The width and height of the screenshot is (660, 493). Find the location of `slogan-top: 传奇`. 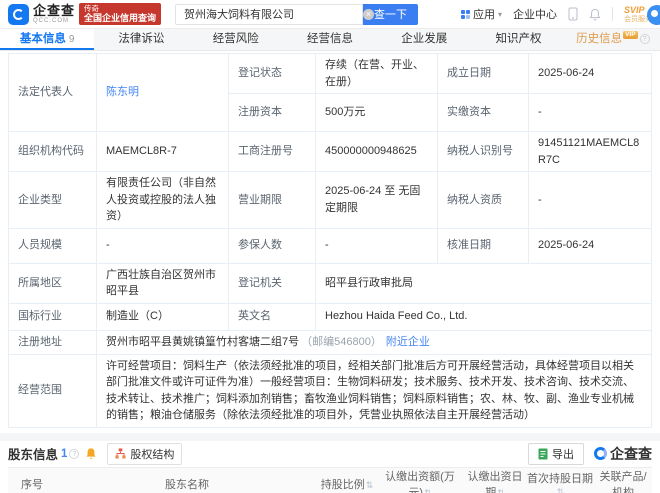

slogan-top: 传奇 is located at coordinates (92, 8).